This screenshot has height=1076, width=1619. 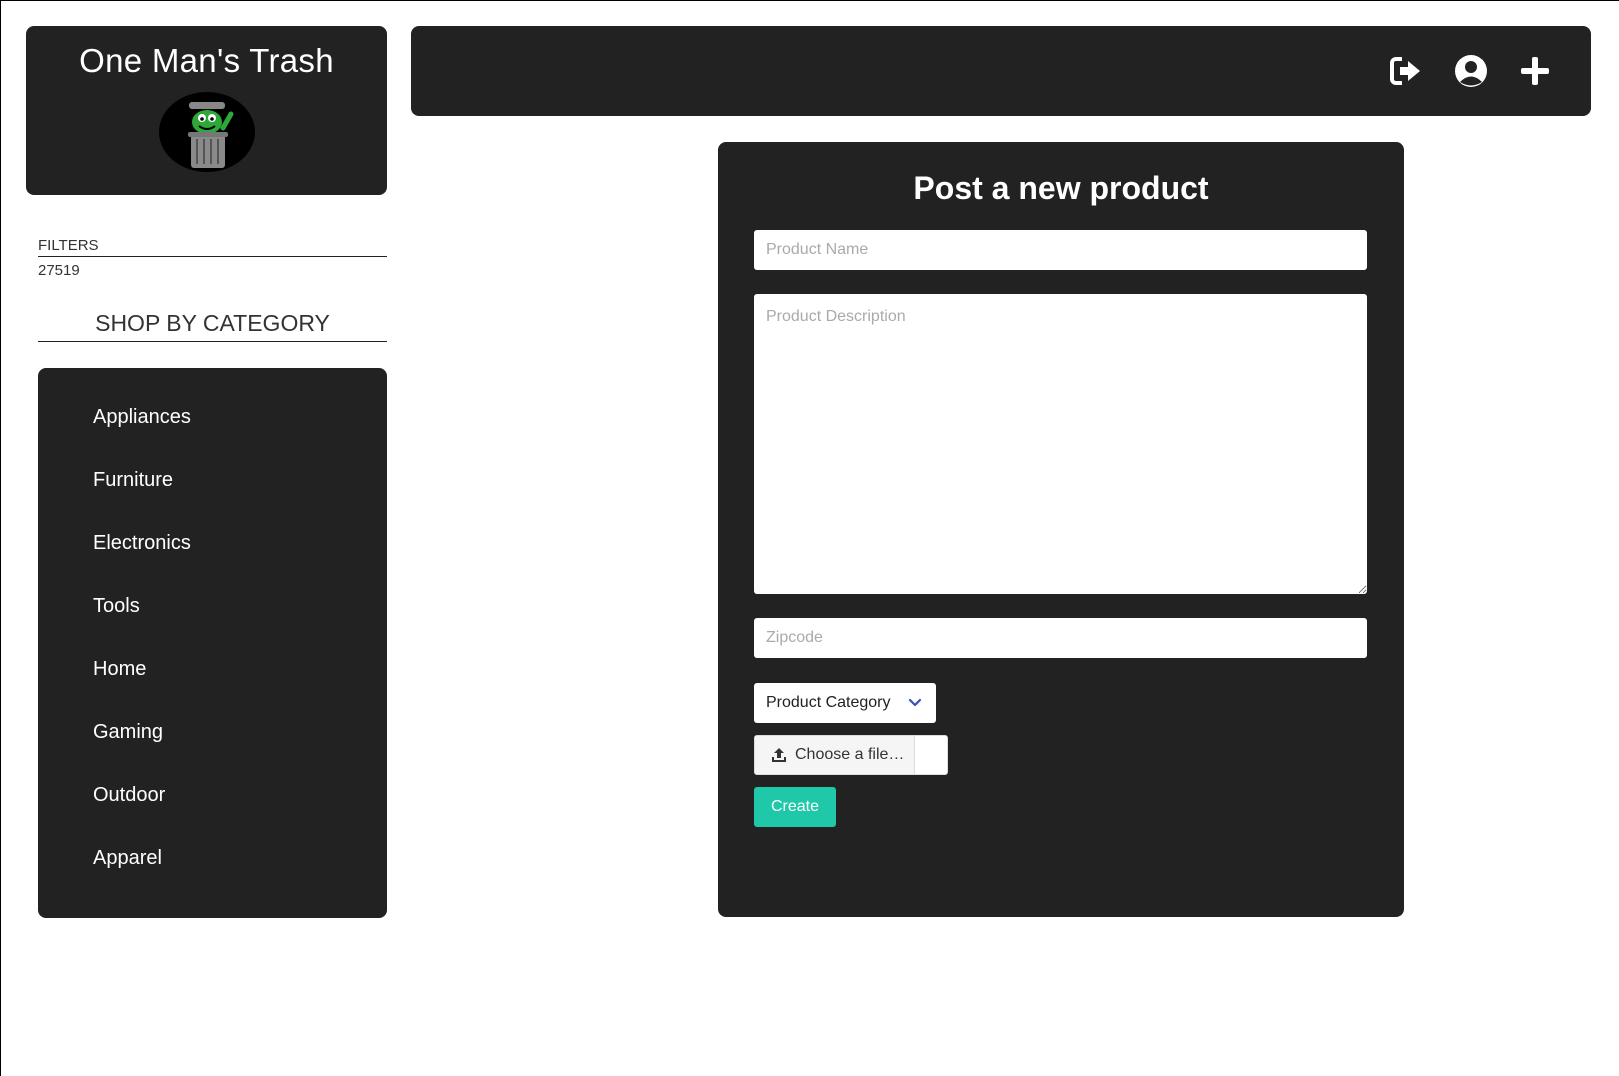 I want to click on create-button: Create, so click(x=795, y=807).